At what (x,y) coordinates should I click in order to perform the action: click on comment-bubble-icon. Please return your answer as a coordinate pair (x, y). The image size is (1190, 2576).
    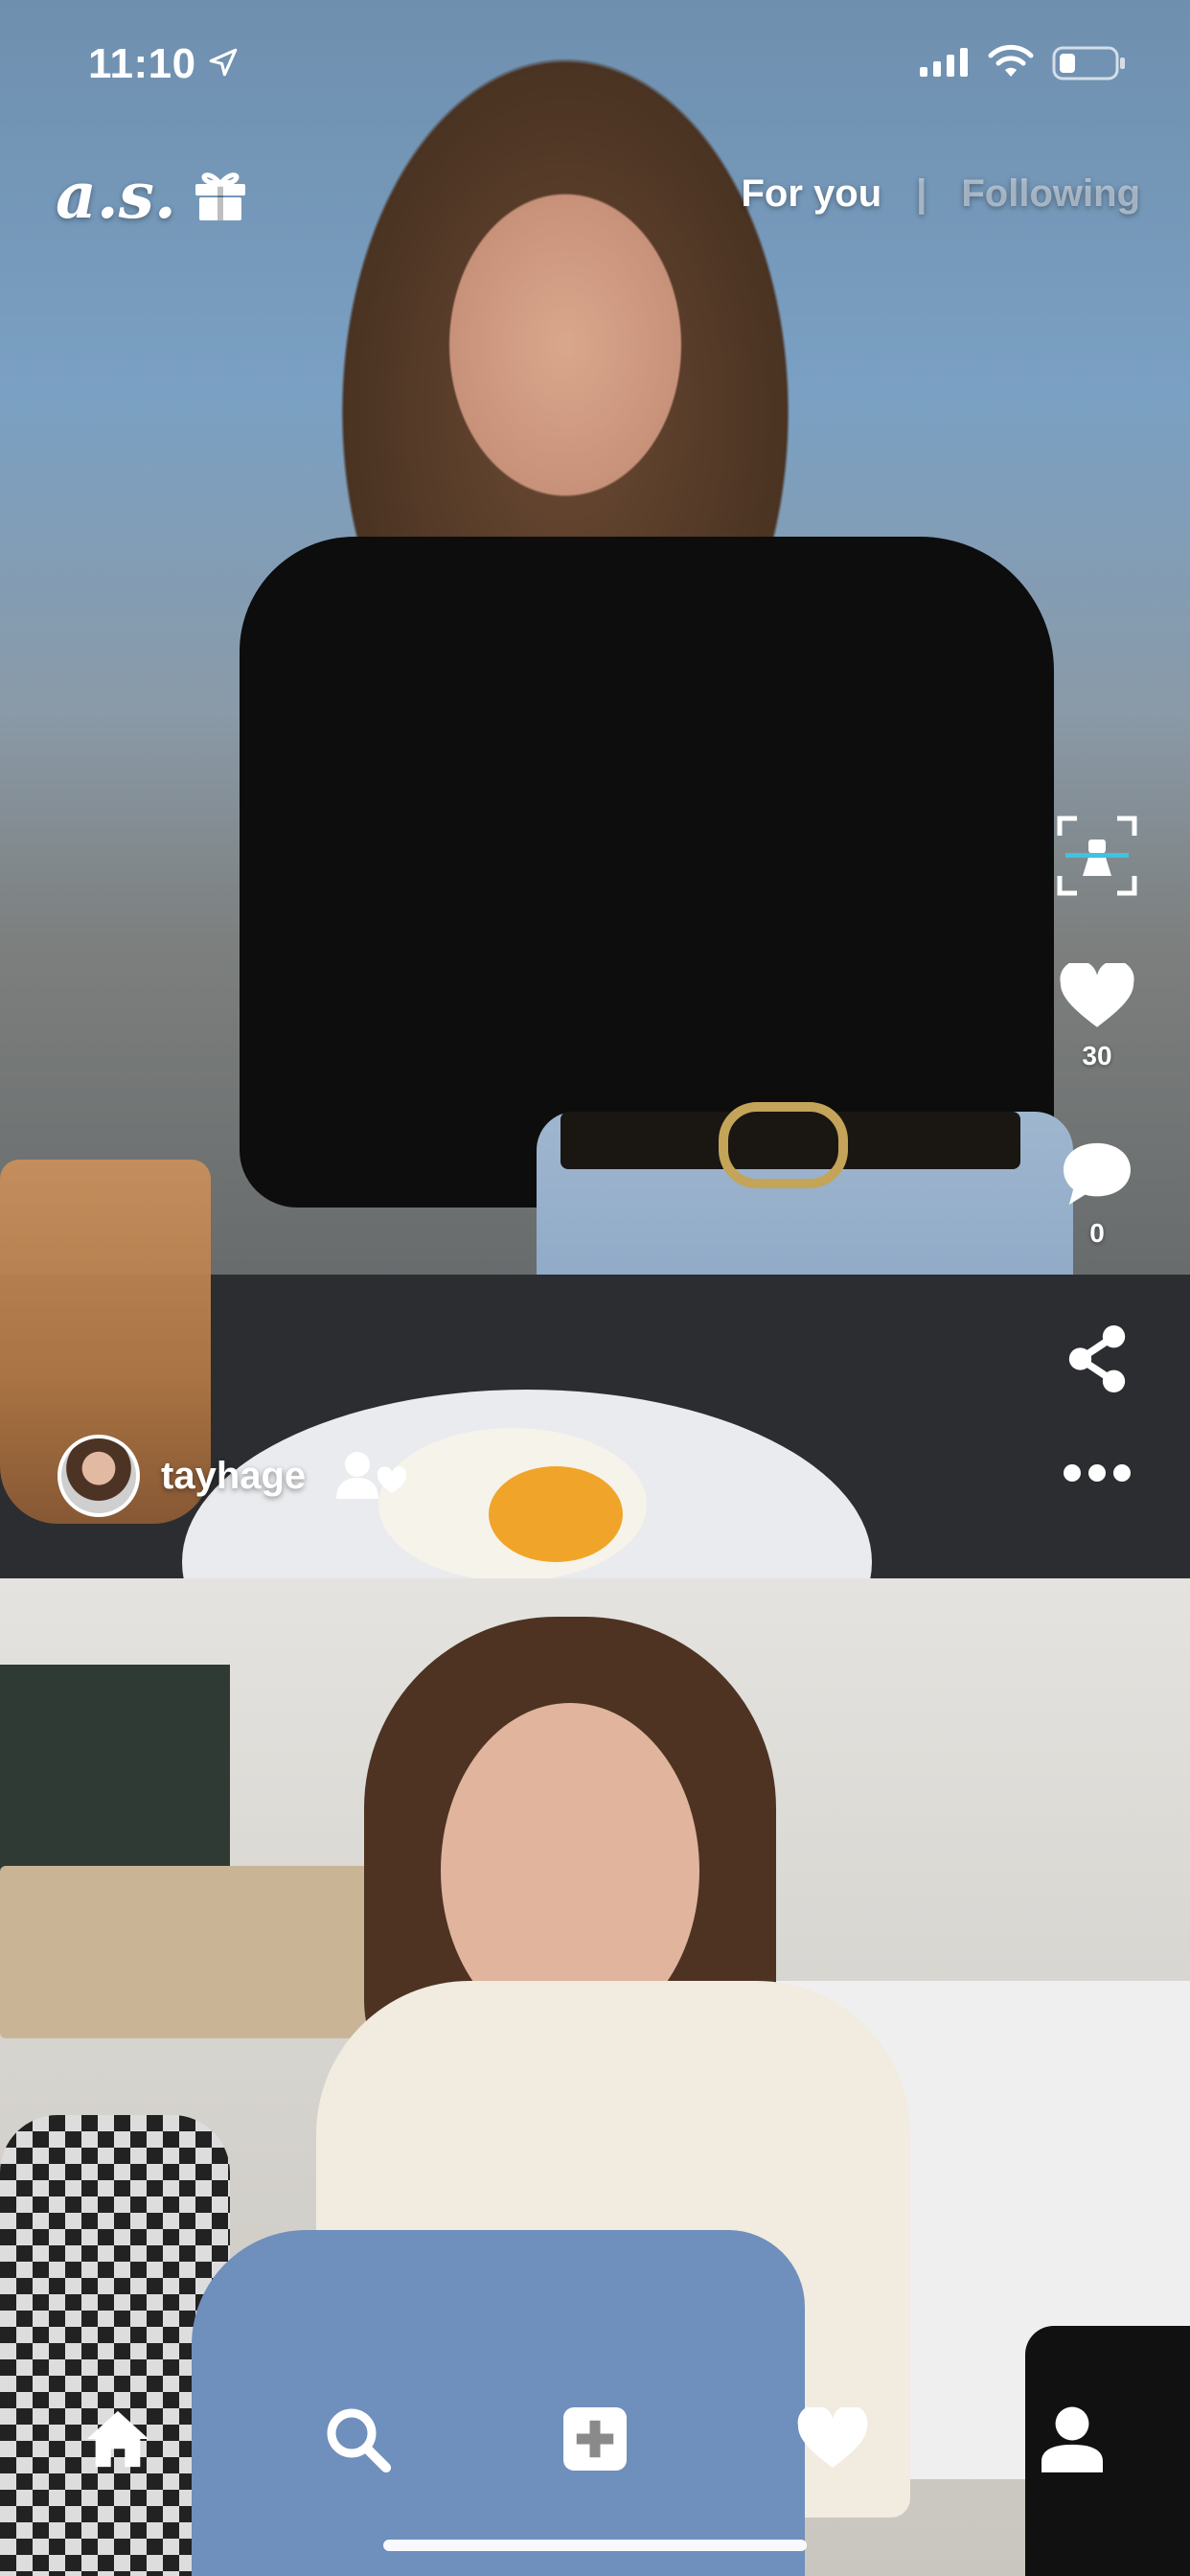
    Looking at the image, I should click on (1098, 1174).